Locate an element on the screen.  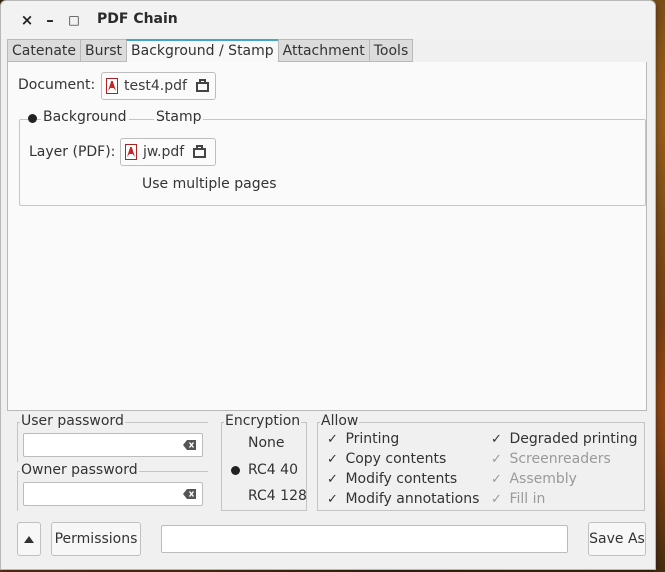
rc4-40-radio-dot is located at coordinates (235, 470).